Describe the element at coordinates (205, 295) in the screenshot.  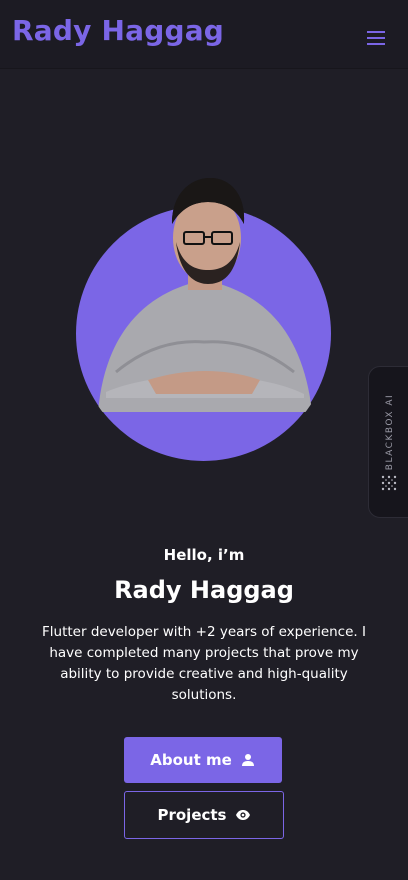
I see `portrait-photo` at that location.